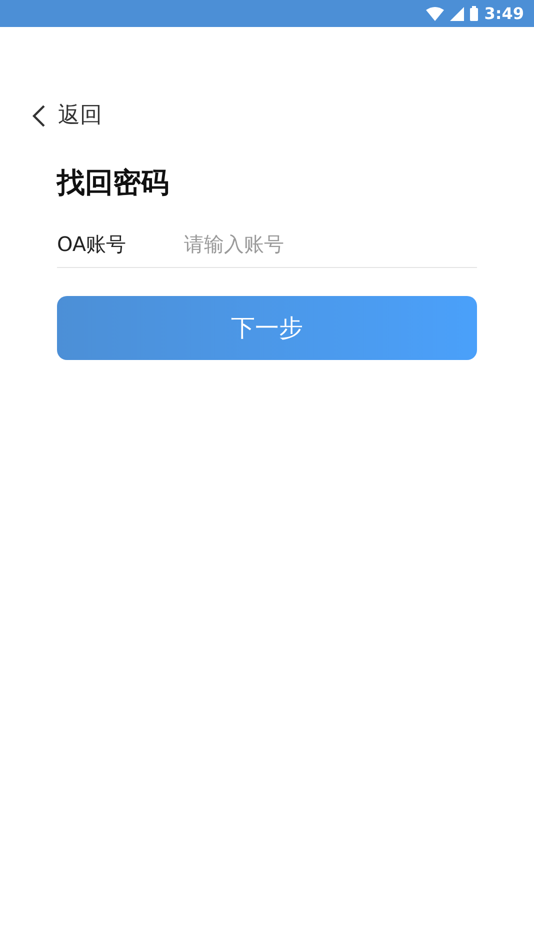 Image resolution: width=534 pixels, height=950 pixels. What do you see at coordinates (504, 13) in the screenshot?
I see `clock-time: 3:49` at bounding box center [504, 13].